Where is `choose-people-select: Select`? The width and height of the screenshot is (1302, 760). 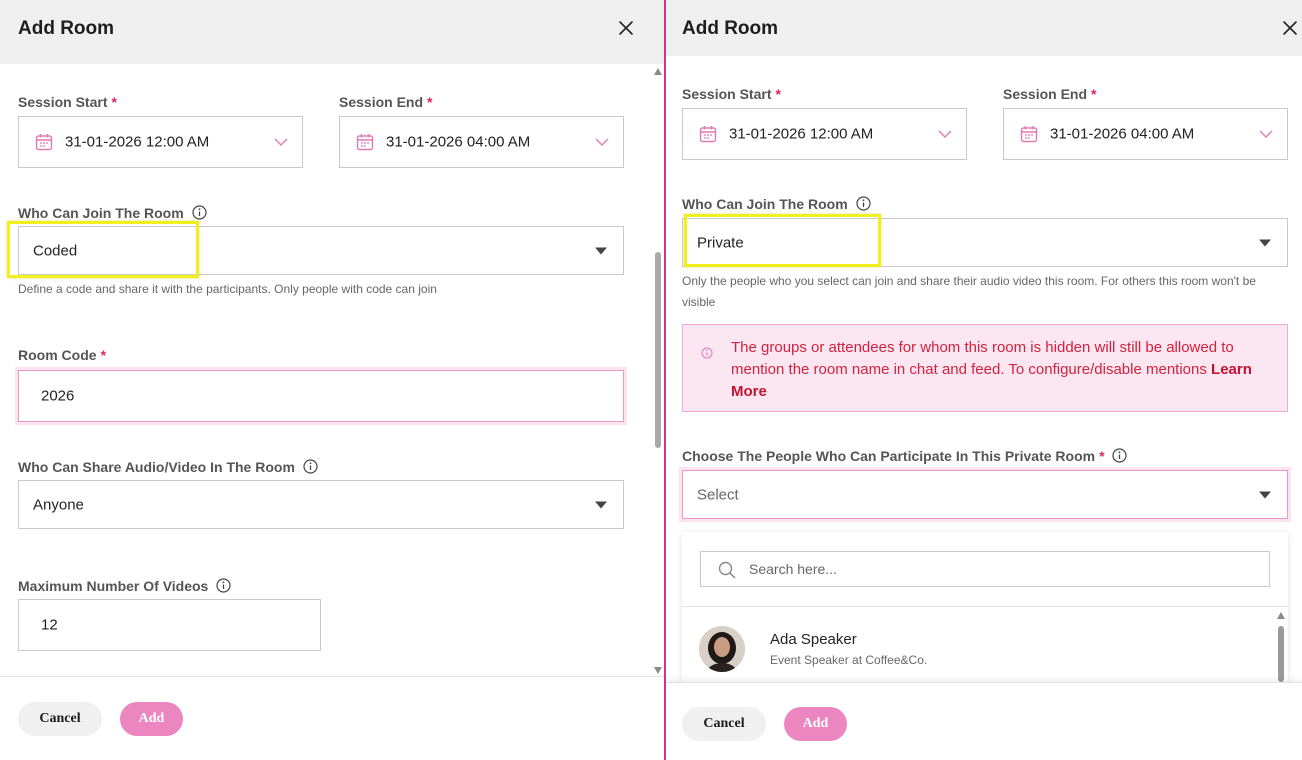
choose-people-select: Select is located at coordinates (985, 494).